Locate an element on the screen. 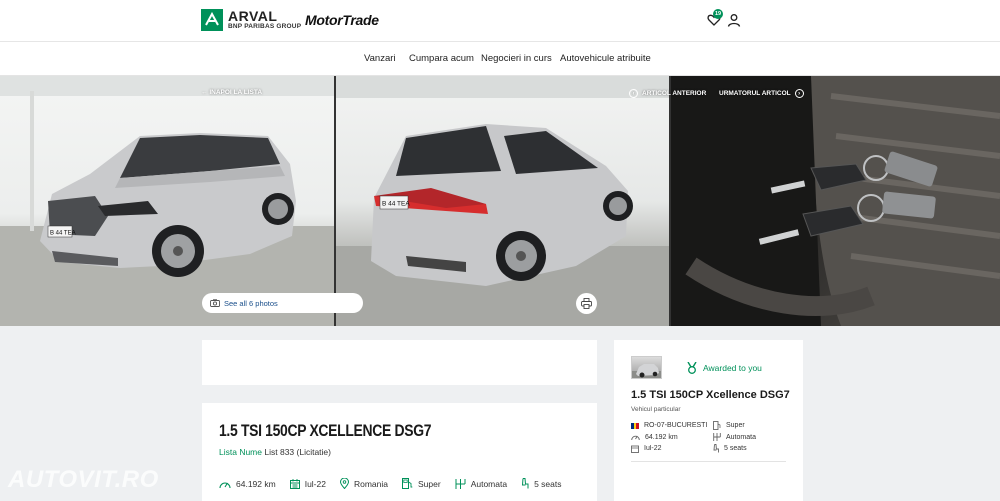 The image size is (1000, 501). side-spec-transmission: Automata is located at coordinates (750, 437).